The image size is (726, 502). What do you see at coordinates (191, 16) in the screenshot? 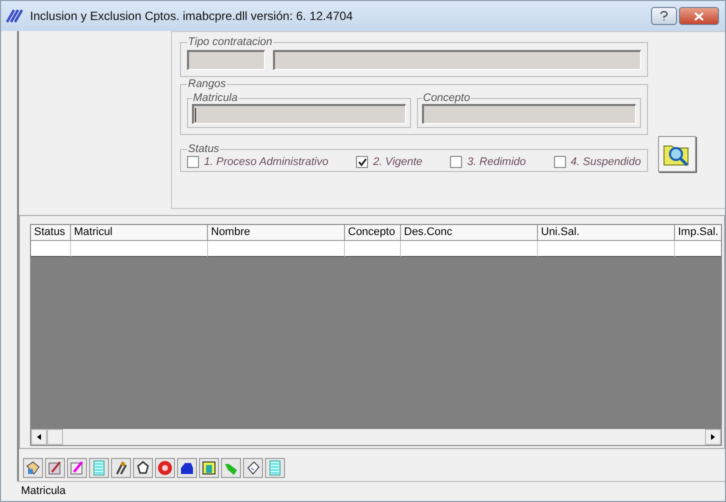
I see `window-title: Inclusion y Exclusion Cptos. imabcpre.dll versión: 6. 12.4704` at bounding box center [191, 16].